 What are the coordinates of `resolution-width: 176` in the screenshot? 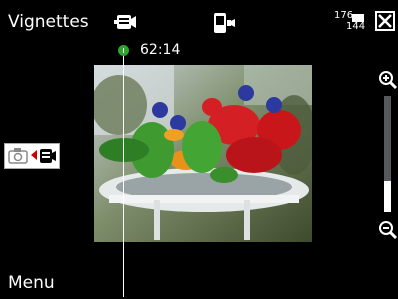 It's located at (344, 15).